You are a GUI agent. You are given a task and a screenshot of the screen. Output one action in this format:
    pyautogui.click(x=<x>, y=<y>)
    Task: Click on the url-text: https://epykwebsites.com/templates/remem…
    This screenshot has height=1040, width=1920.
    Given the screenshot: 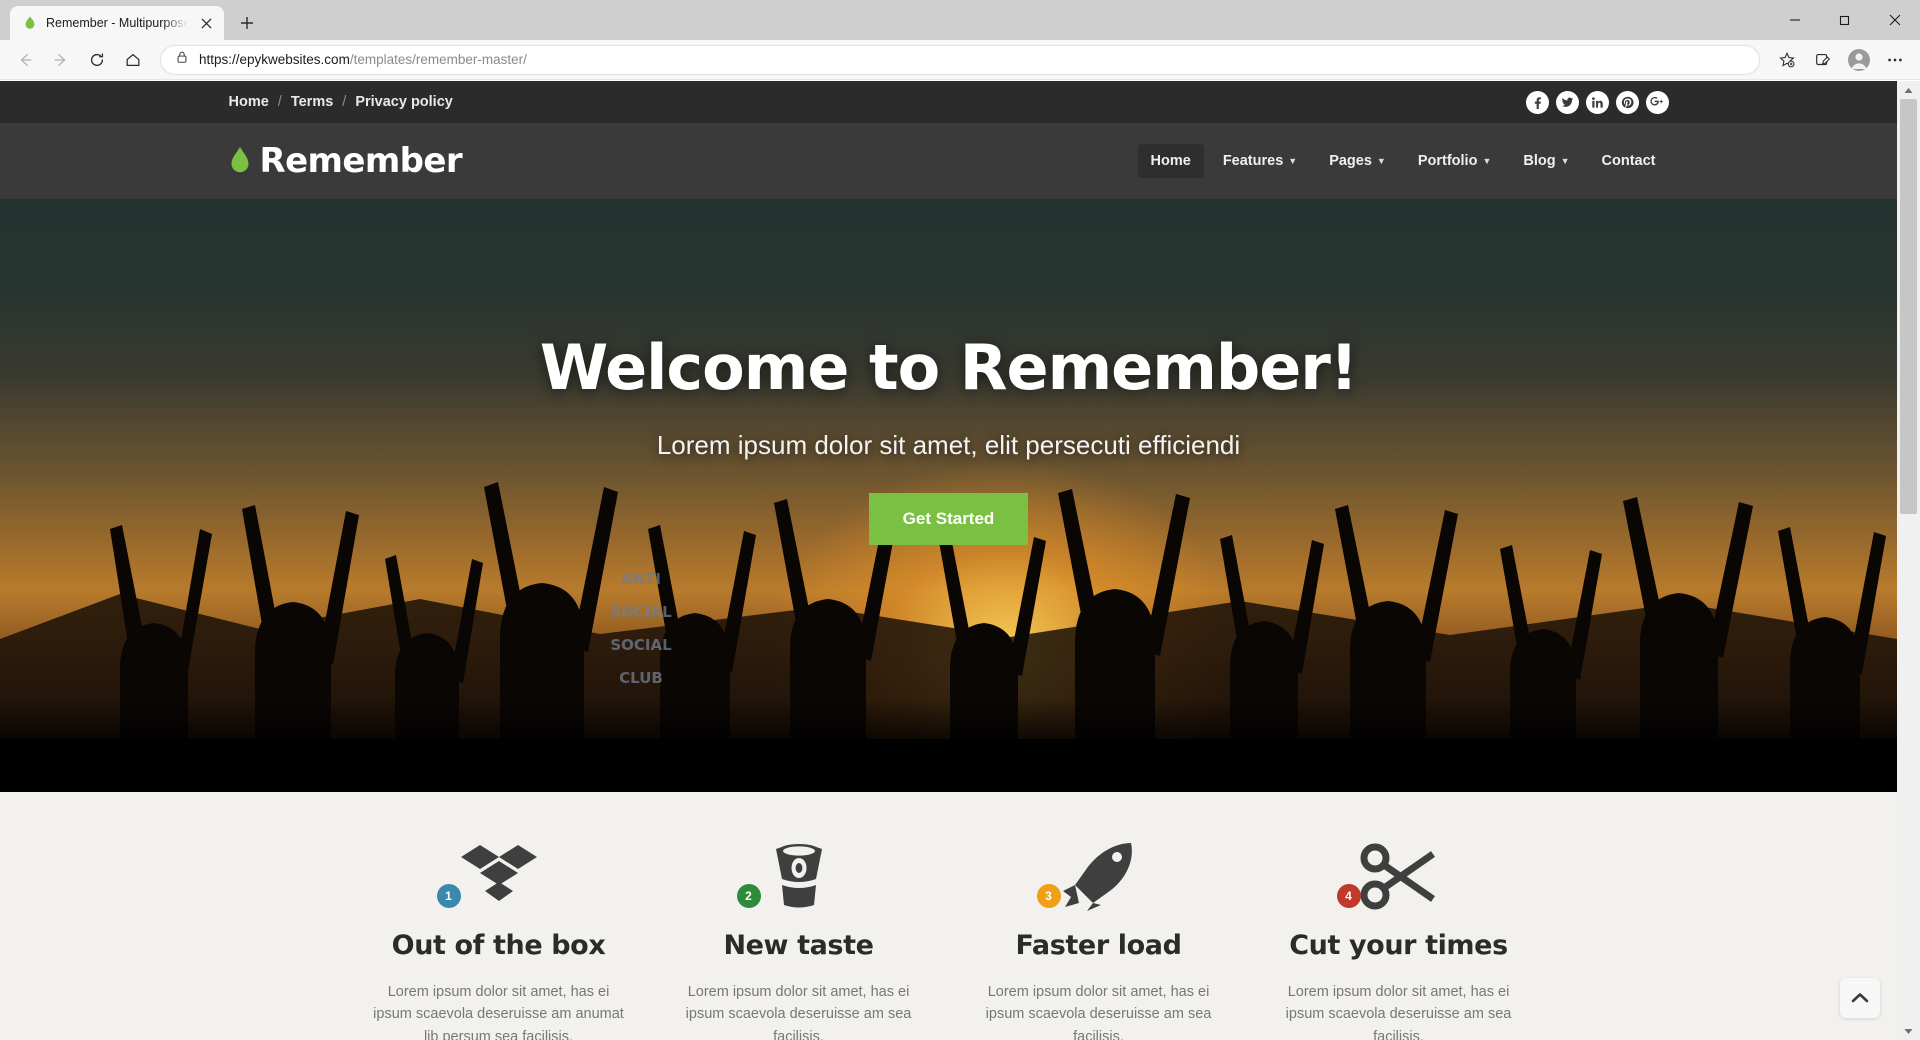 What is the action you would take?
    pyautogui.click(x=974, y=59)
    